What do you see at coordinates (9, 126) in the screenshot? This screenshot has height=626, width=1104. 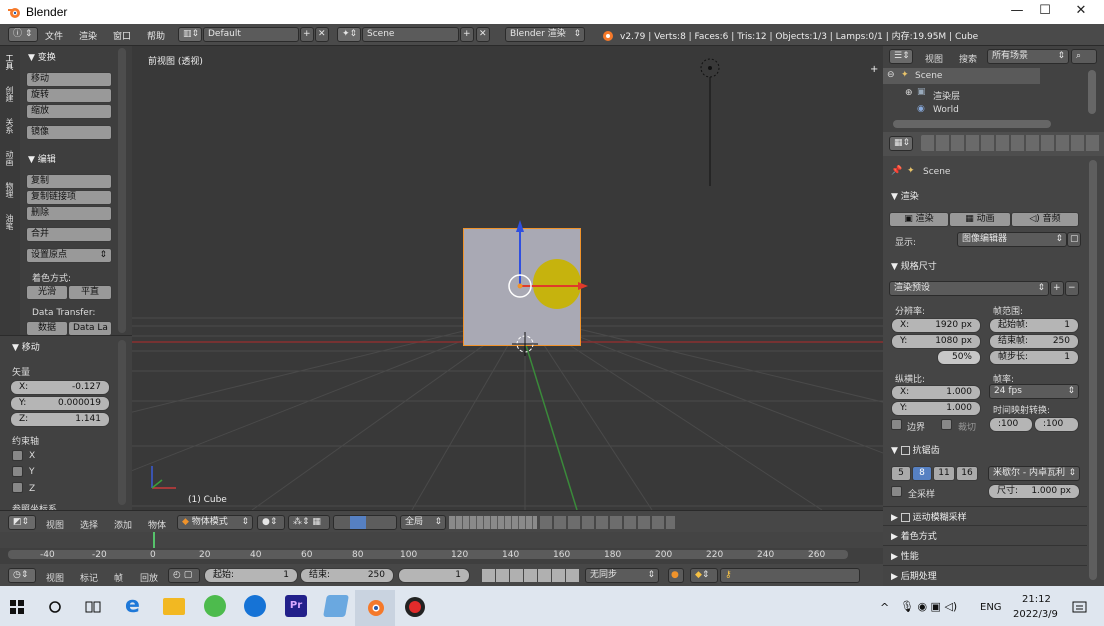 I see `tab-relations: 关系` at bounding box center [9, 126].